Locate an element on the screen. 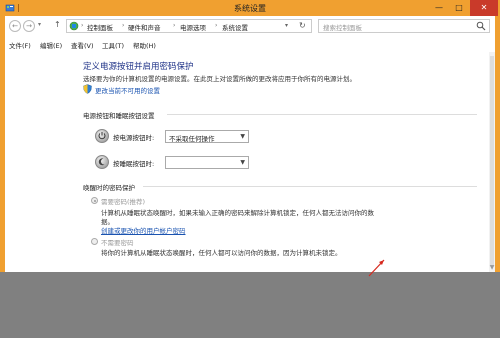 This screenshot has height=338, width=500. menu-file: 文件(F) is located at coordinates (20, 45).